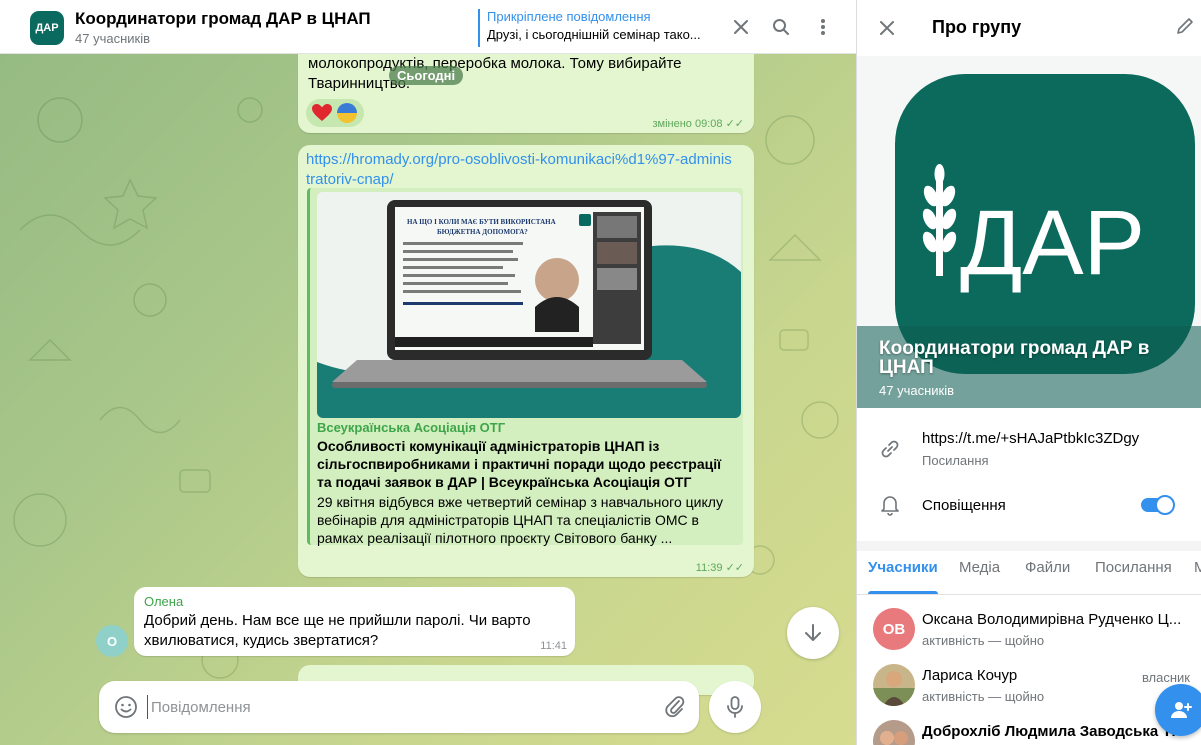 Image resolution: width=1201 pixels, height=745 pixels. I want to click on arrow-down-icon, so click(813, 632).